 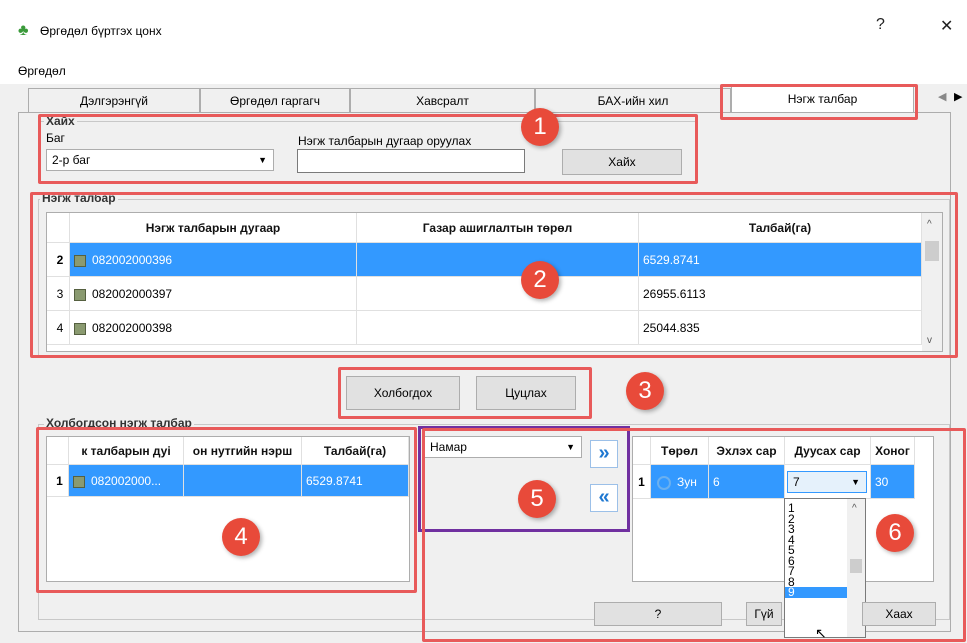 I want to click on annotation-badge-6: 6, so click(x=895, y=533).